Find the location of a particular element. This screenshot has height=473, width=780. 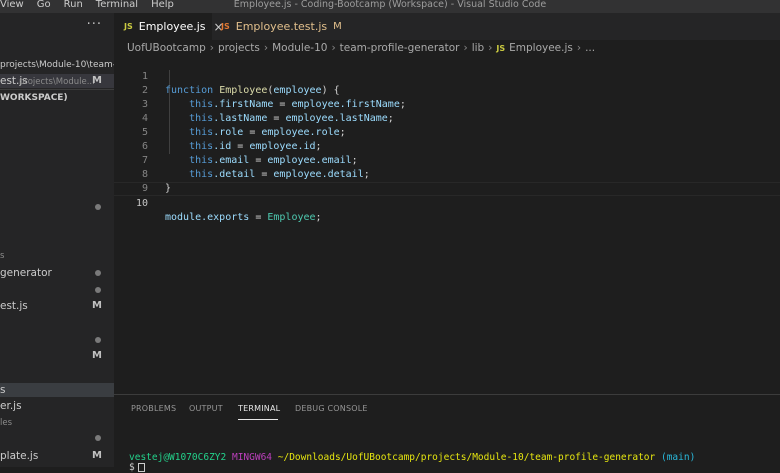

terminal-input-line: $ is located at coordinates (137, 467).